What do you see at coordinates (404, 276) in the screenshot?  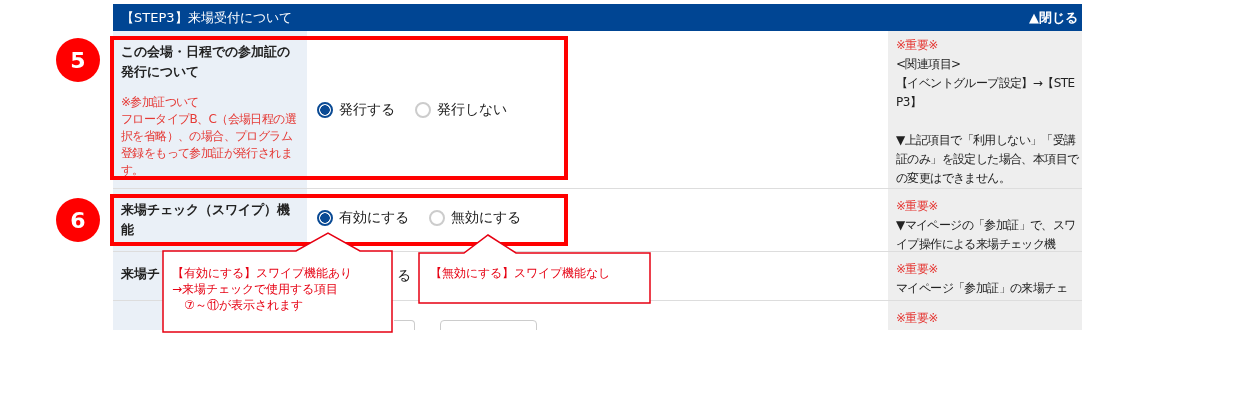 I see `option-label: る` at bounding box center [404, 276].